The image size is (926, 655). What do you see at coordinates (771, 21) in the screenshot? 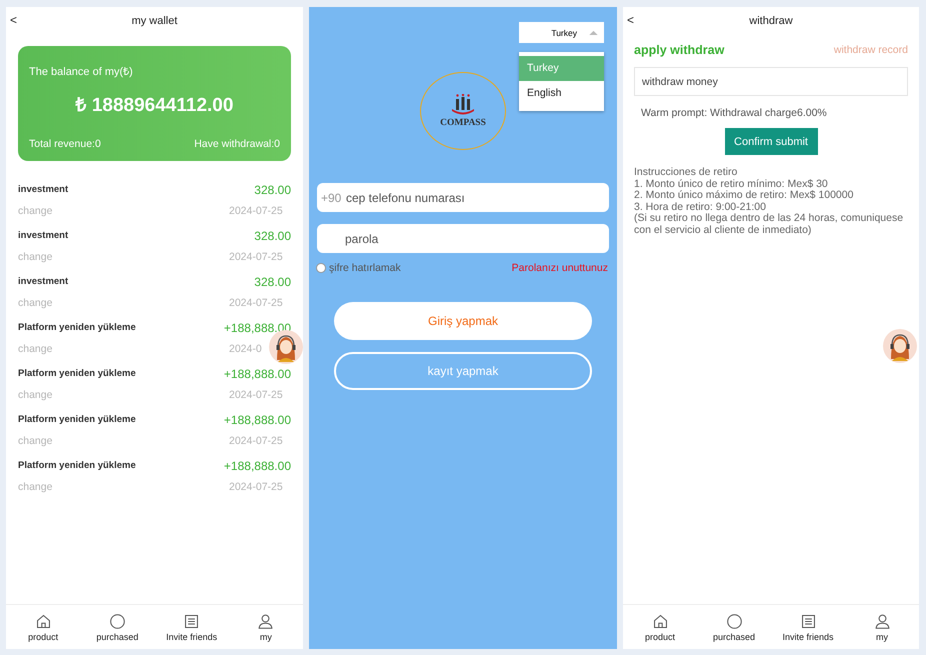
I see `page-title: withdraw` at bounding box center [771, 21].